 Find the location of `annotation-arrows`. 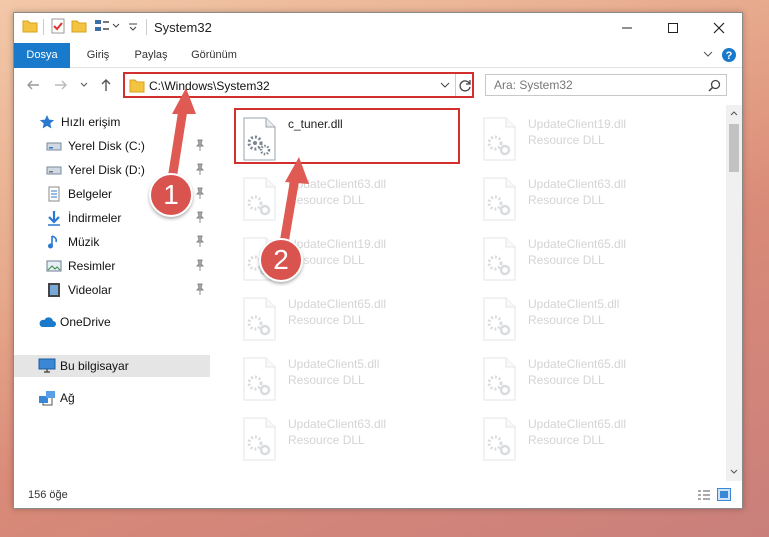

annotation-arrows is located at coordinates (237, 174).